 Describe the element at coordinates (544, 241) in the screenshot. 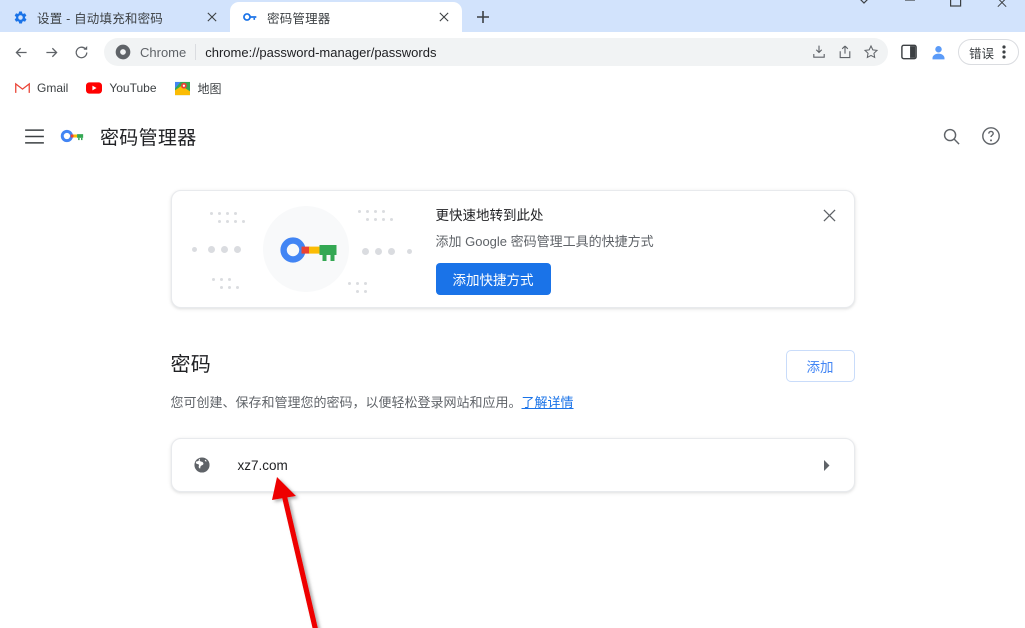

I see `promo-subtext: 添加 Google 密码管理工具的快捷方式` at that location.